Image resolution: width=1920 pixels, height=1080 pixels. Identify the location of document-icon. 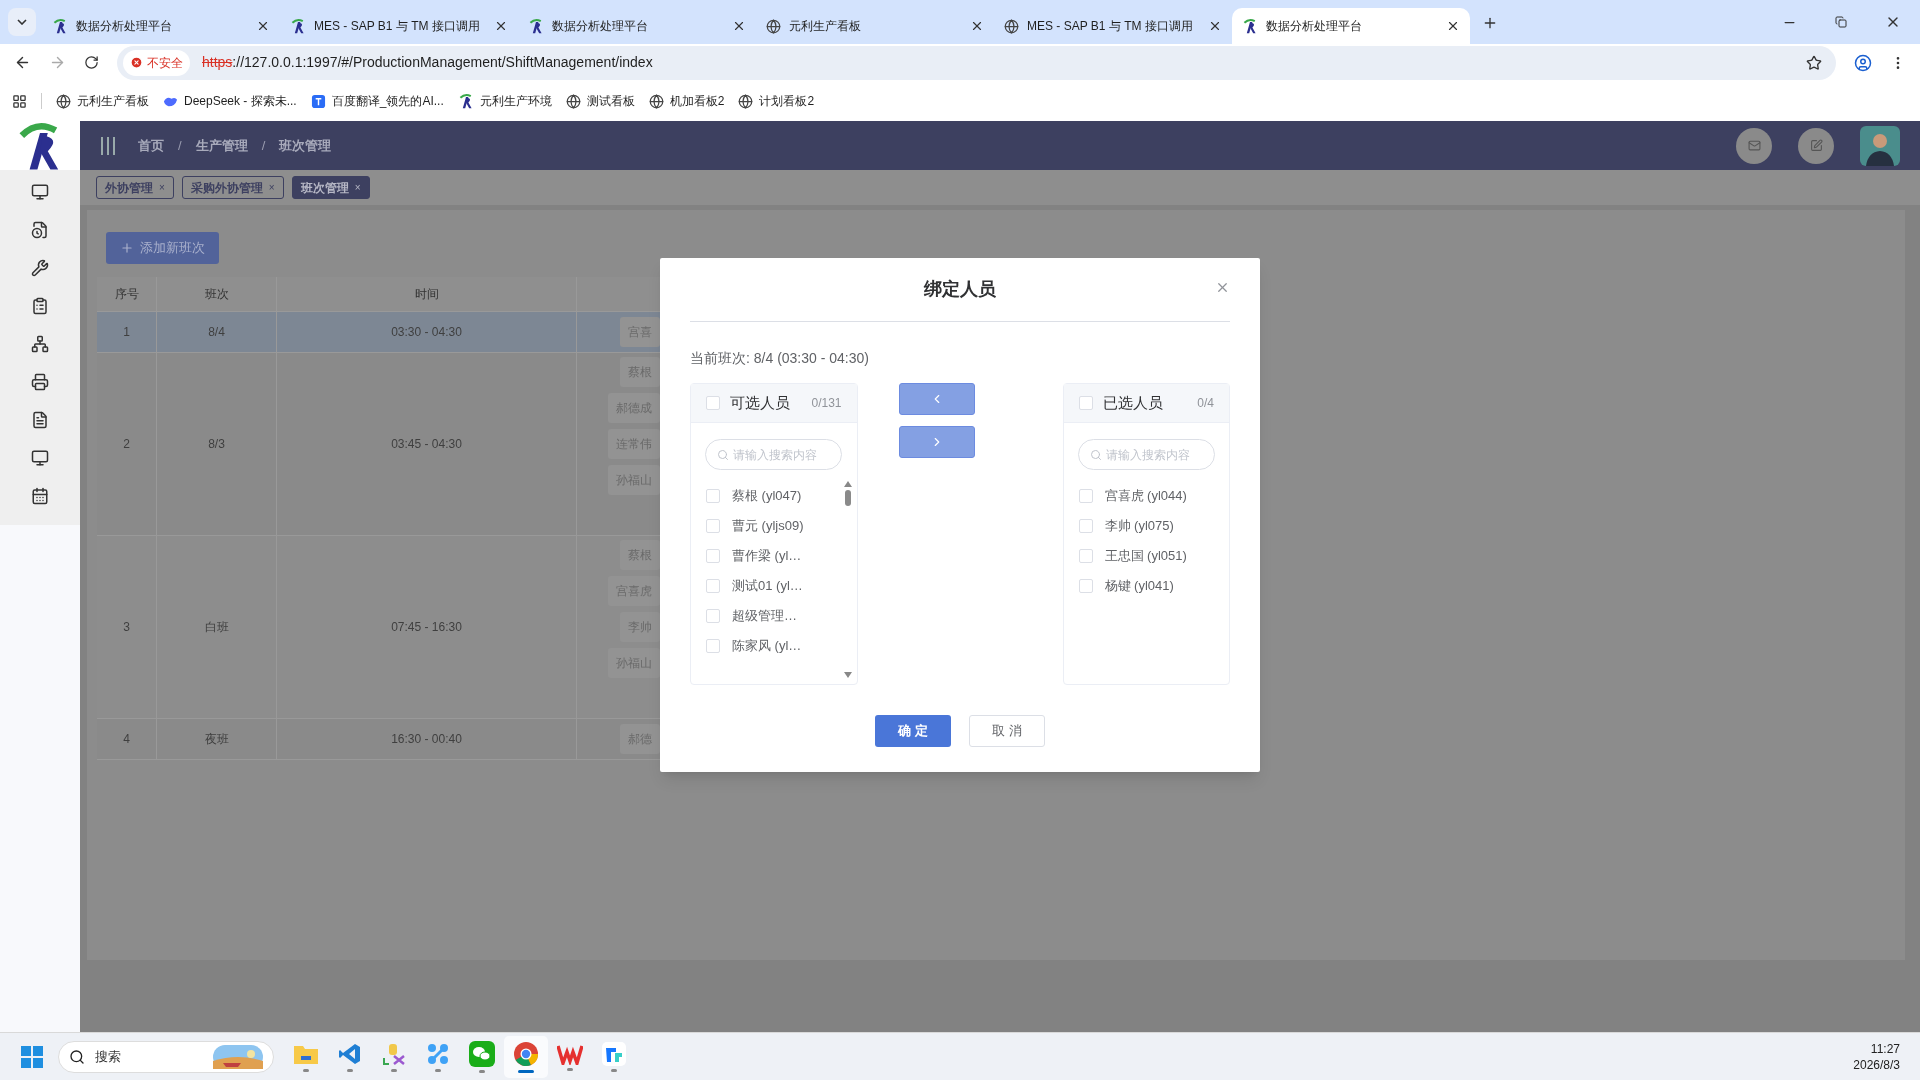
(40, 420).